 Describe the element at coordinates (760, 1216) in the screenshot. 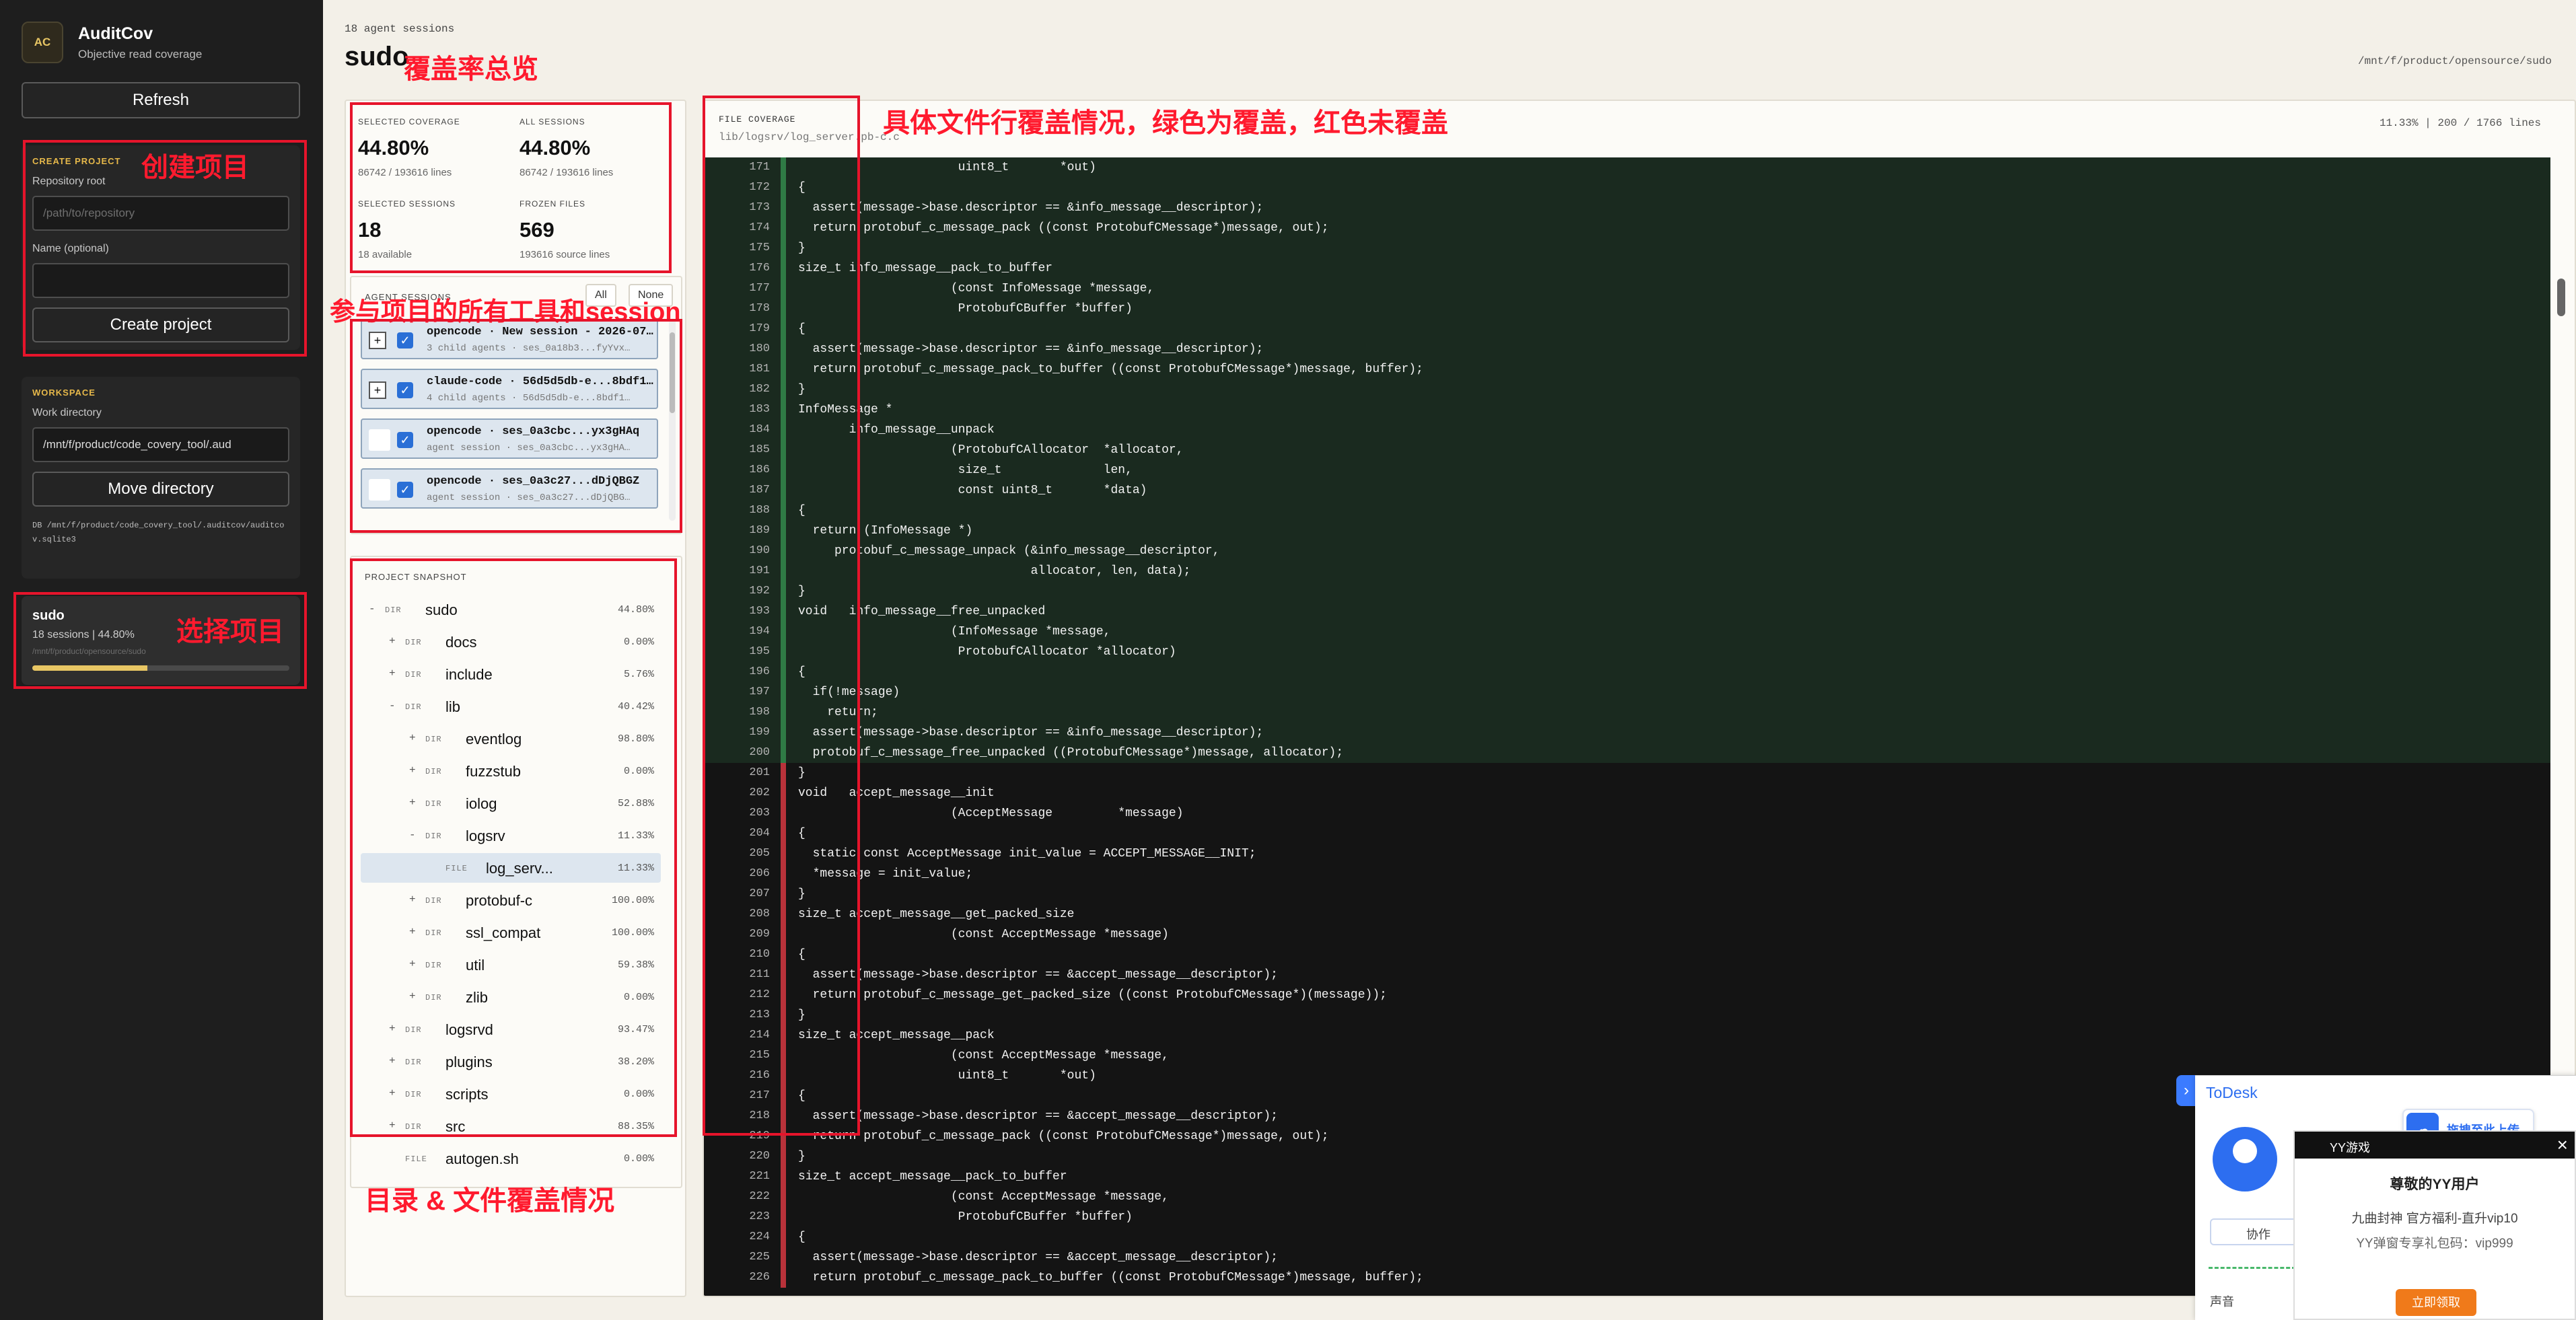

I see `line-number: 223` at that location.